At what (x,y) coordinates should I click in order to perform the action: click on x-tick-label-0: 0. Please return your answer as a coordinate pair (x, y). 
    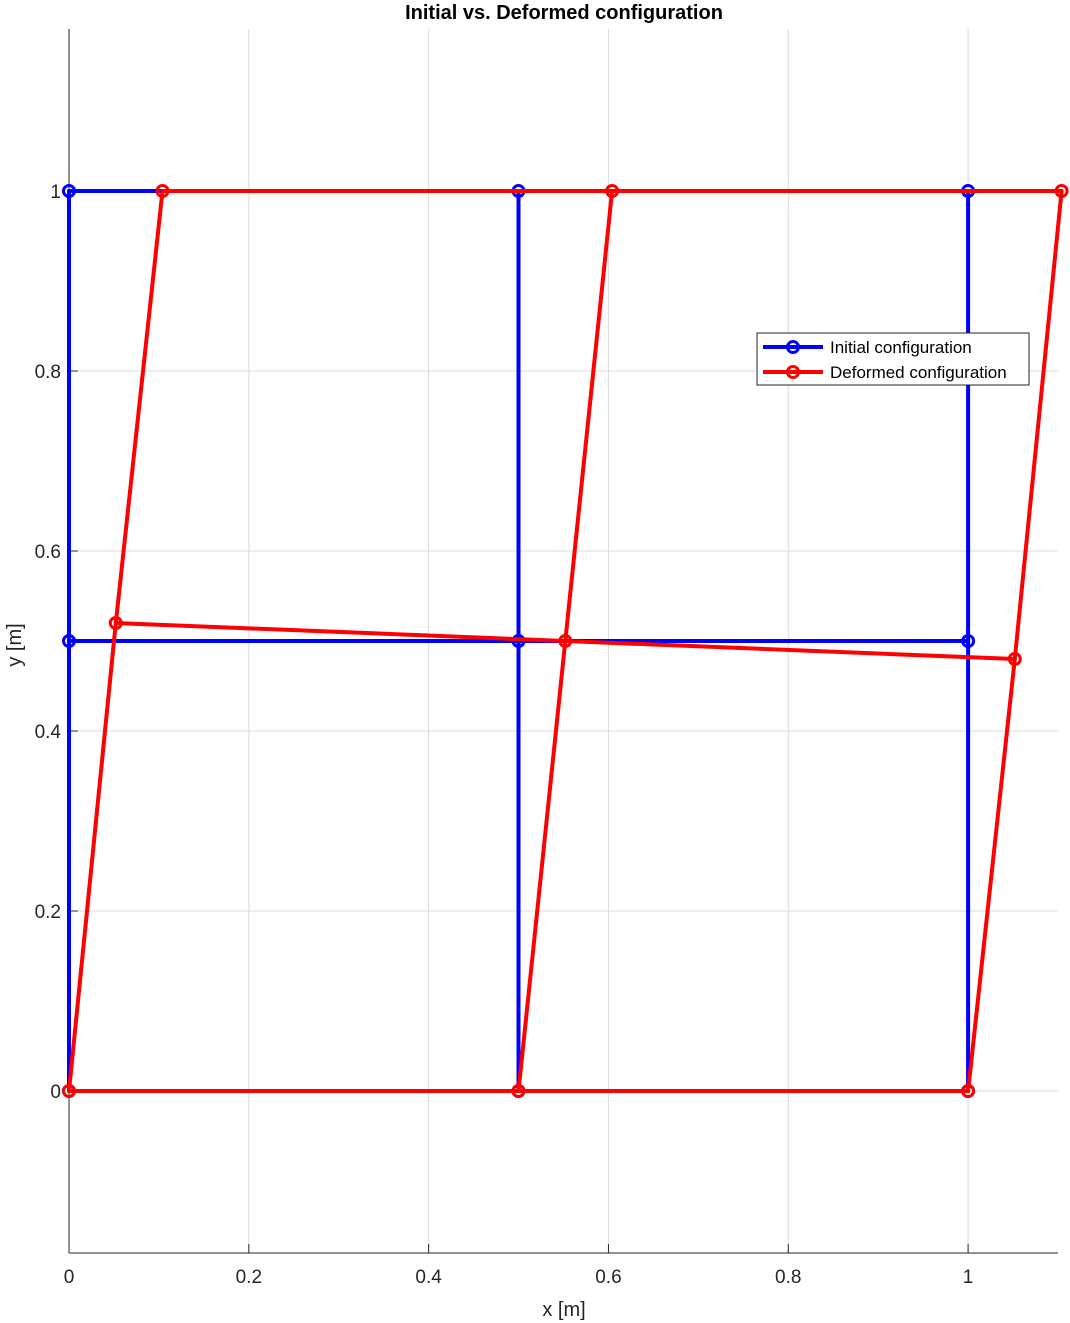
    Looking at the image, I should click on (69, 1277).